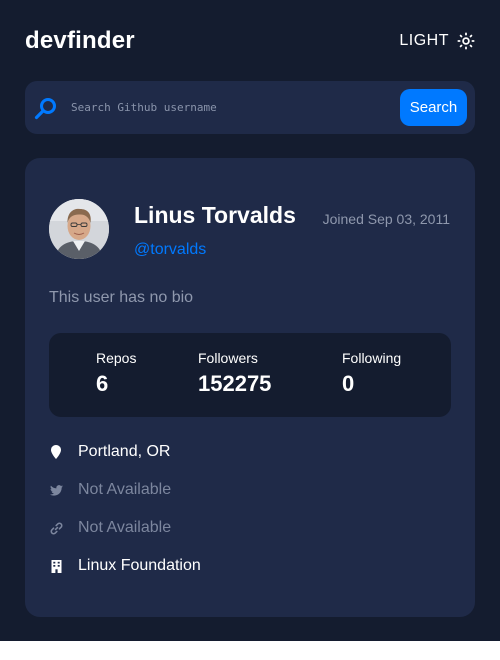  What do you see at coordinates (139, 565) in the screenshot?
I see `company-text: Linux Foundation` at bounding box center [139, 565].